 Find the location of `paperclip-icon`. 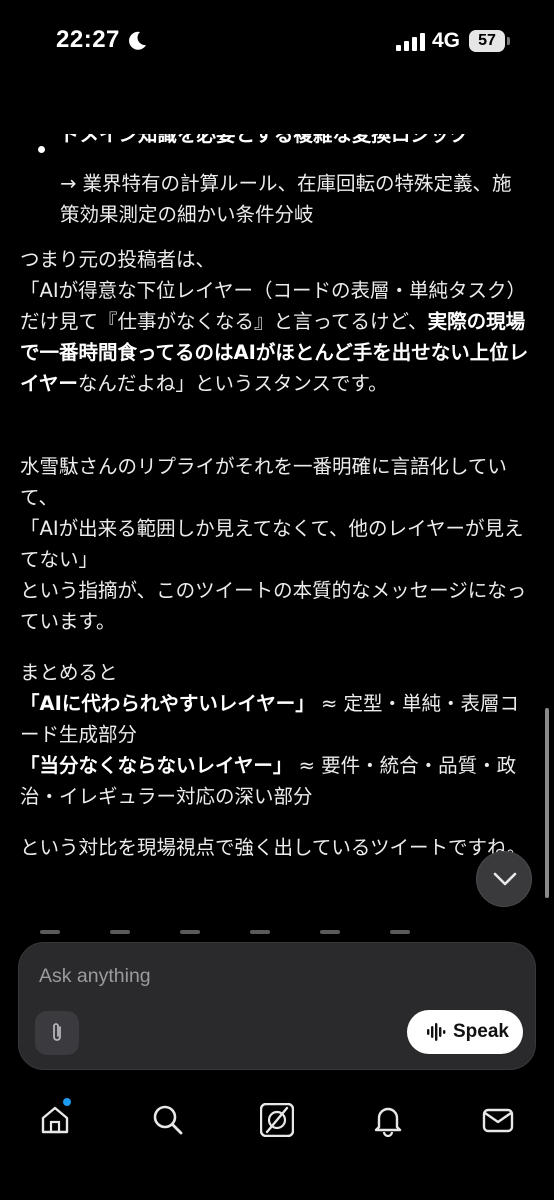

paperclip-icon is located at coordinates (57, 1032).